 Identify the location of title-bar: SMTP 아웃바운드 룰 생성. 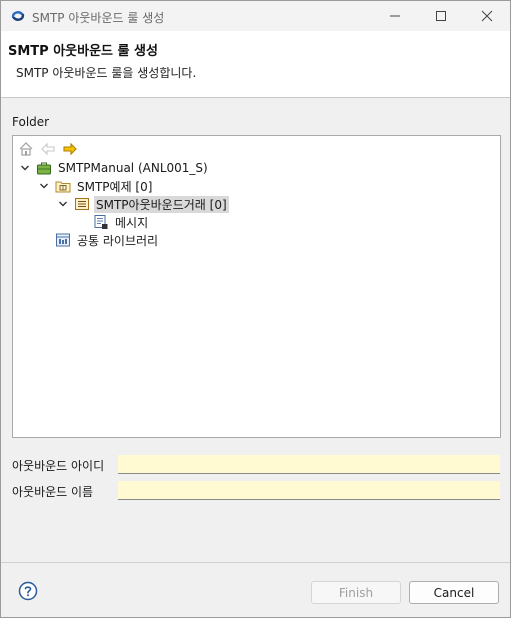
(255, 16).